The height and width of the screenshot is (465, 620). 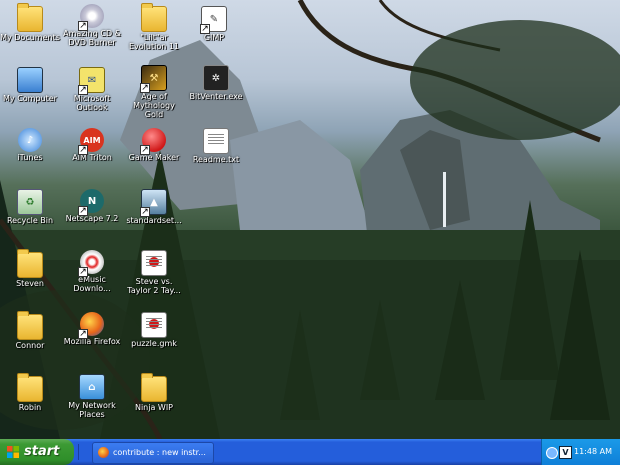 I want to click on desktop-icon-puzzle-gmk: puzzle.gmk, so click(x=154, y=330).